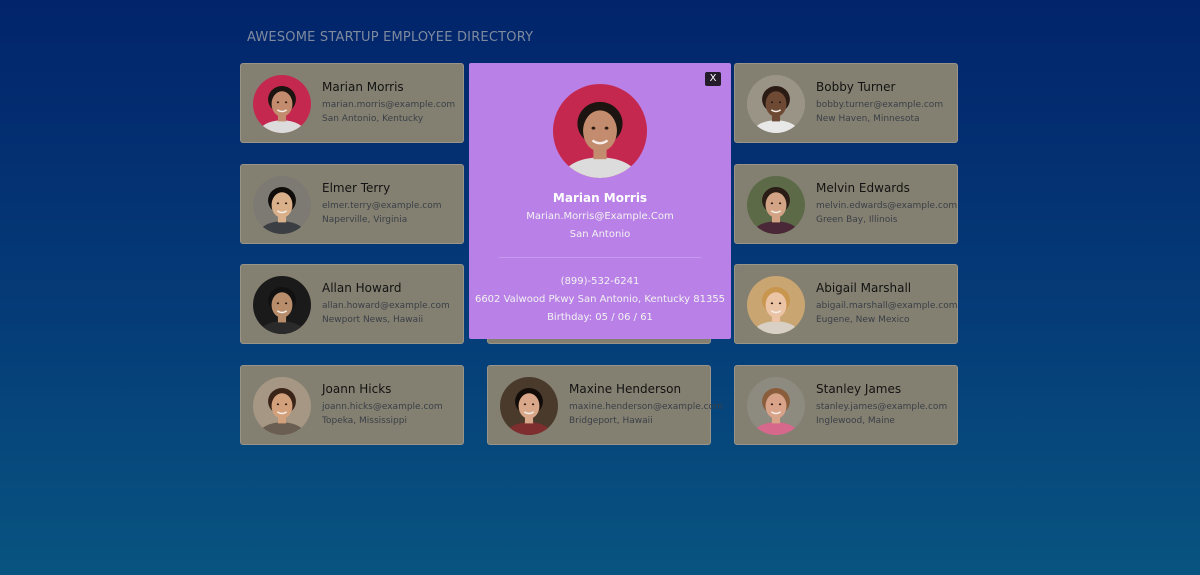 The image size is (1200, 575). What do you see at coordinates (600, 216) in the screenshot?
I see `modal-email: Marian.Morris@Example.Com` at bounding box center [600, 216].